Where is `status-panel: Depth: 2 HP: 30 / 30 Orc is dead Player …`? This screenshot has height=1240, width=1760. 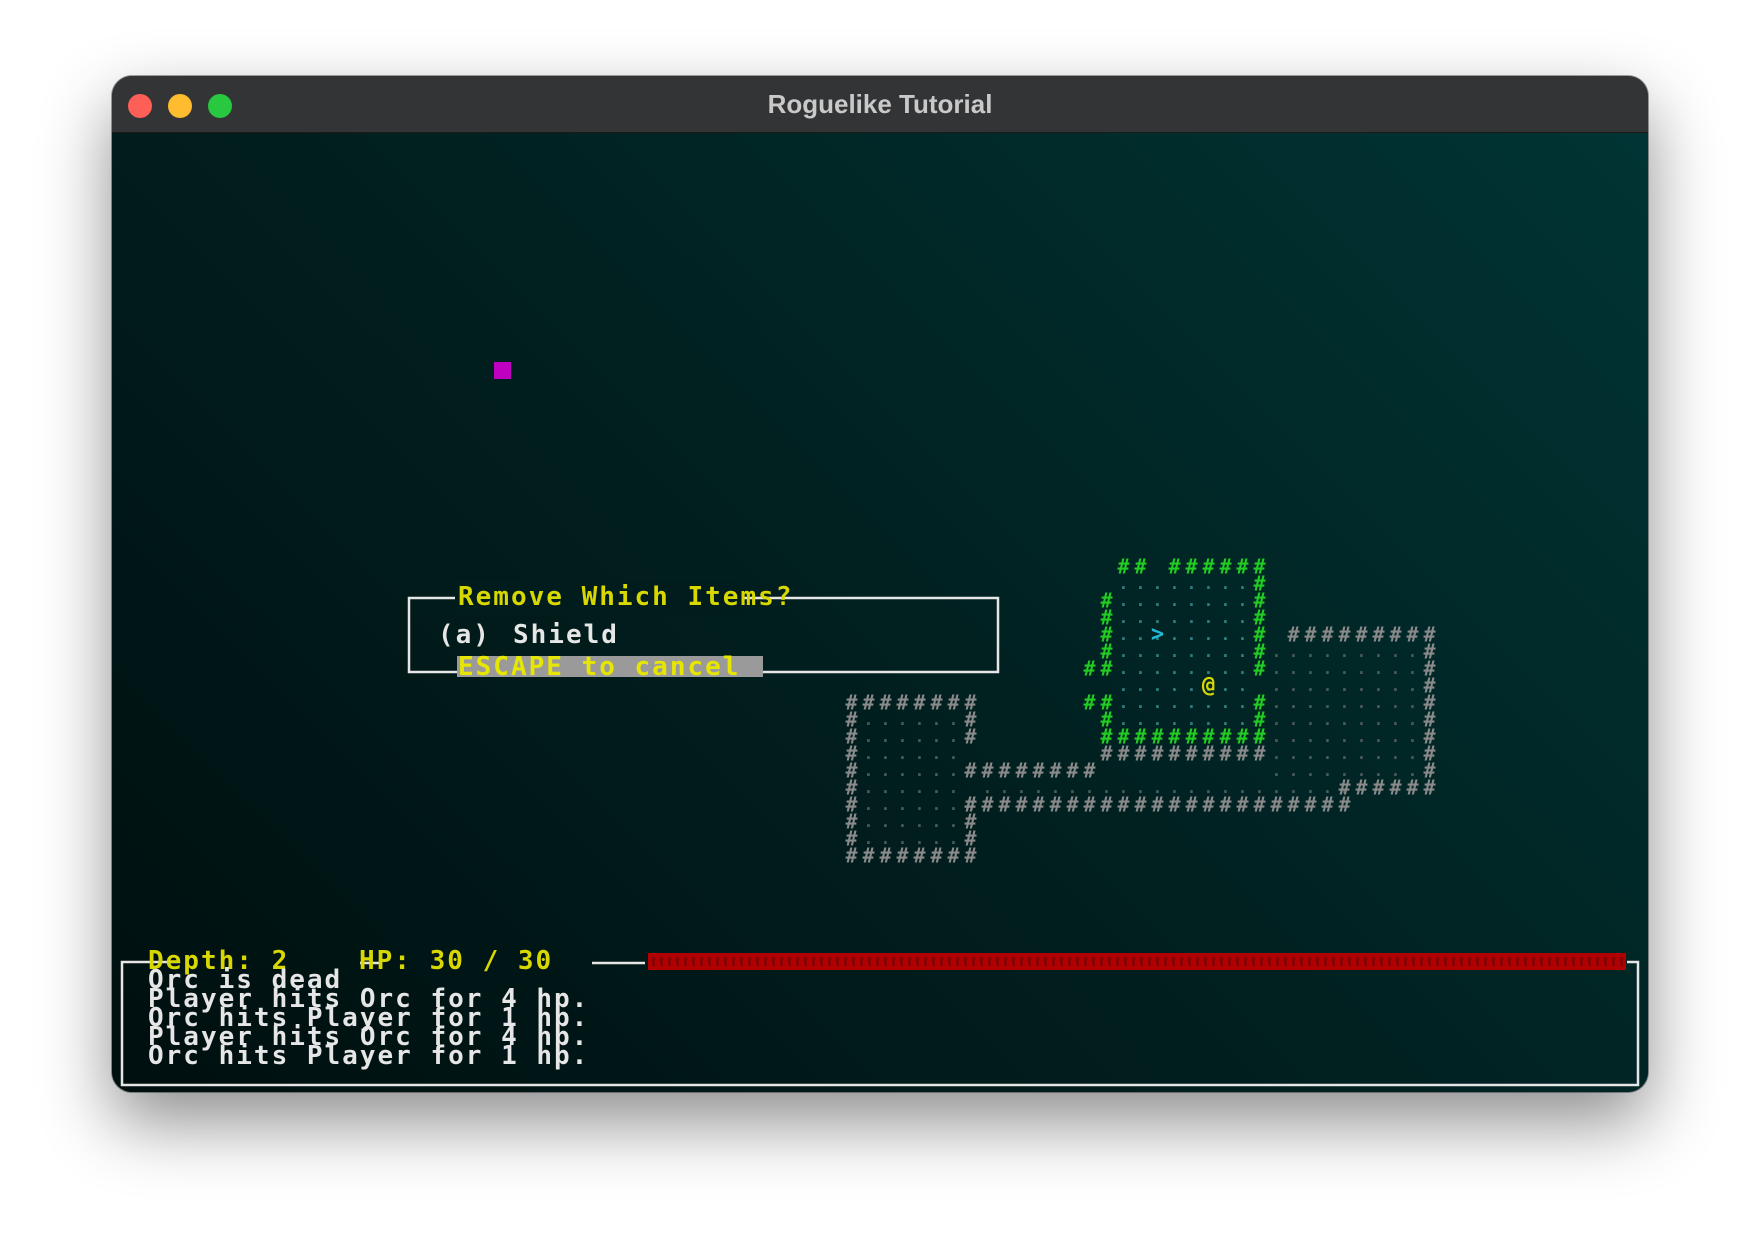 status-panel: Depth: 2 HP: 30 / 30 Orc is dead Player … is located at coordinates (880, 1016).